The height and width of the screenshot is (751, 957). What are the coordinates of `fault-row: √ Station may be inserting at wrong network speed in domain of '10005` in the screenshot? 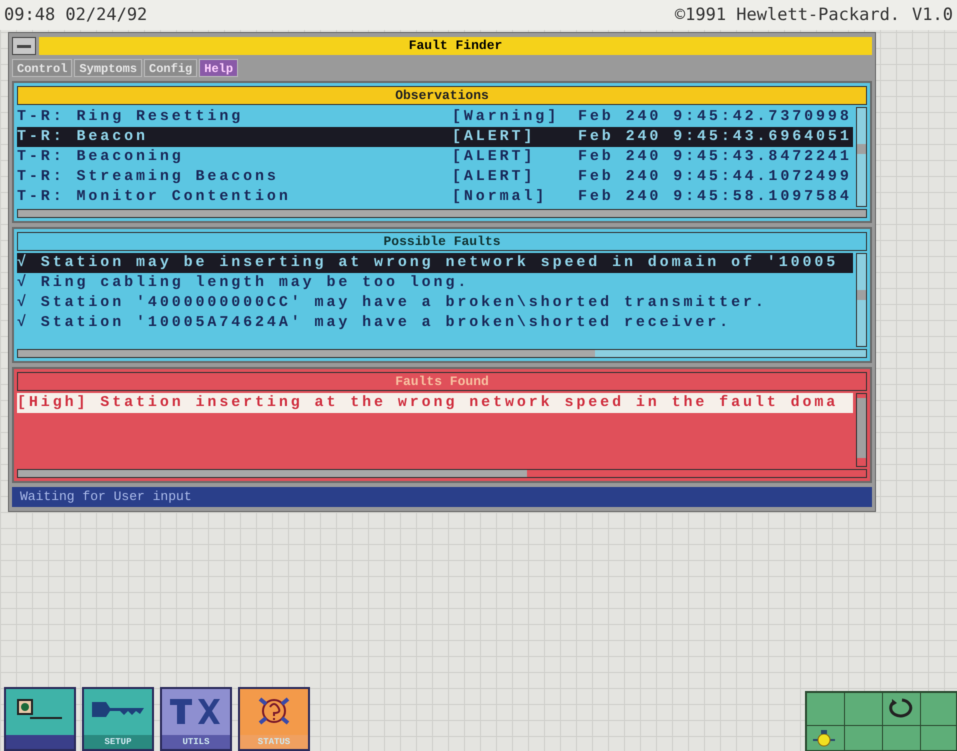 It's located at (435, 263).